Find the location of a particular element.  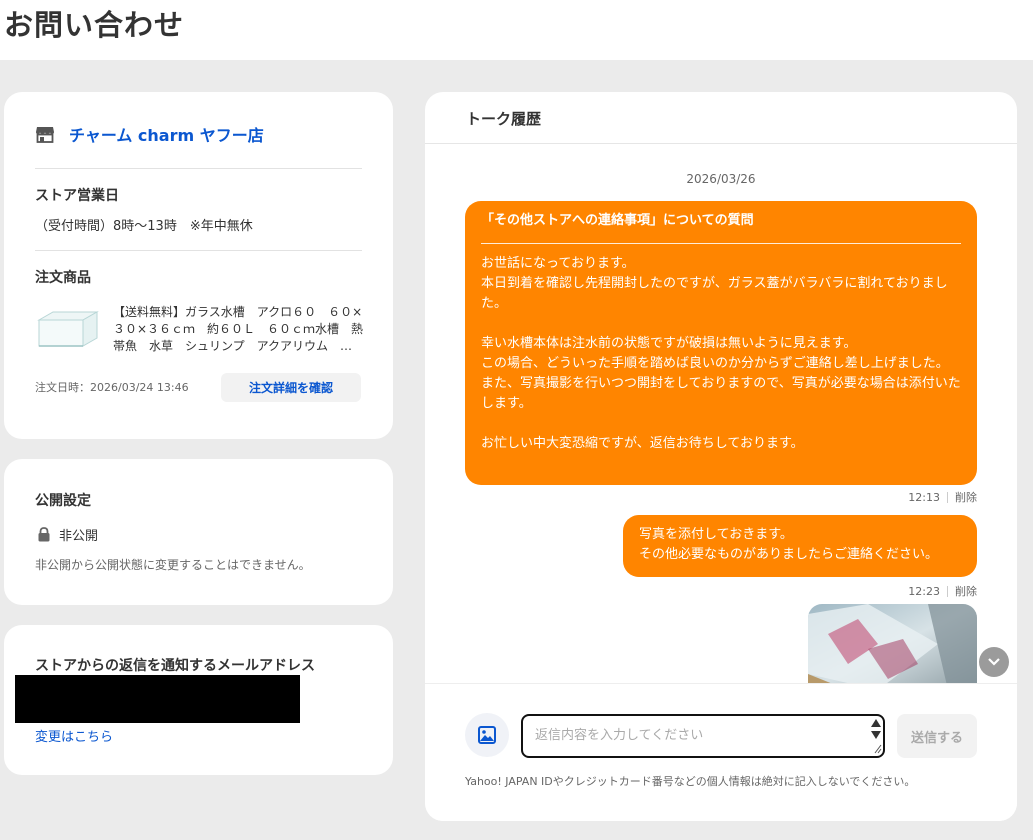

page-header: お問い合わせ is located at coordinates (516, 30).